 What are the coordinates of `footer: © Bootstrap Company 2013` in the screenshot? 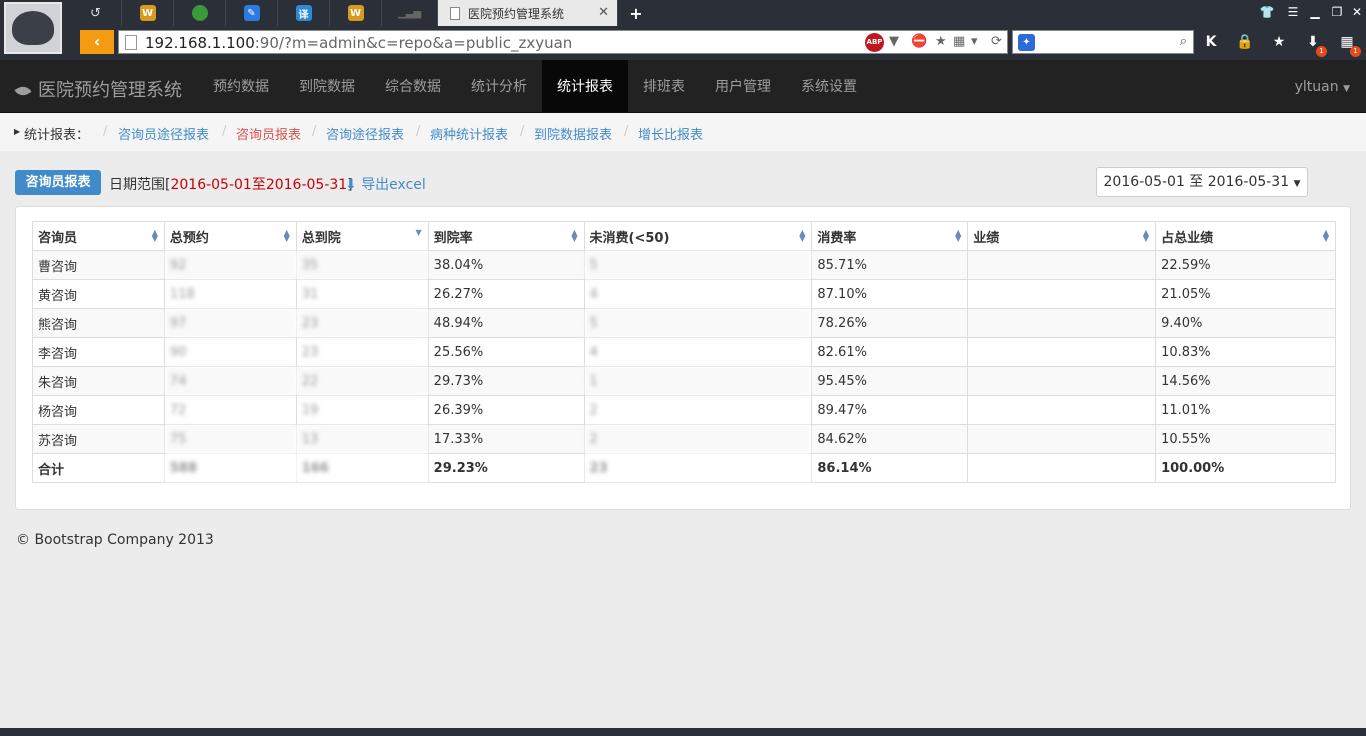 It's located at (115, 540).